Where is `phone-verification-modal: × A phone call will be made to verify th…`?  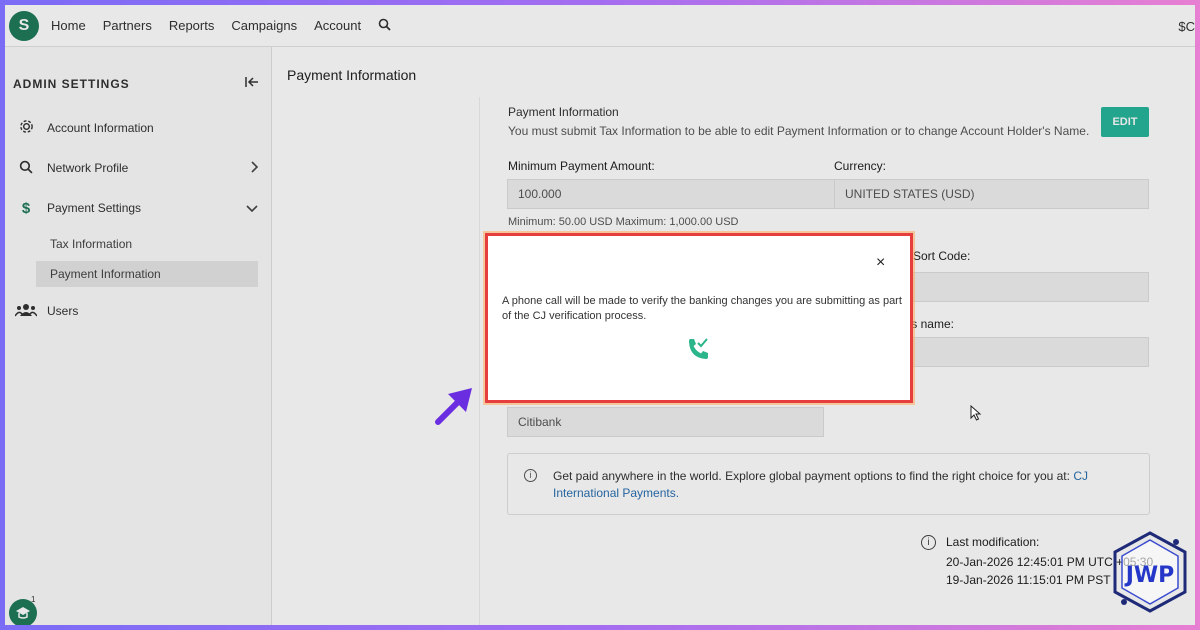 phone-verification-modal: × A phone call will be made to verify th… is located at coordinates (699, 318).